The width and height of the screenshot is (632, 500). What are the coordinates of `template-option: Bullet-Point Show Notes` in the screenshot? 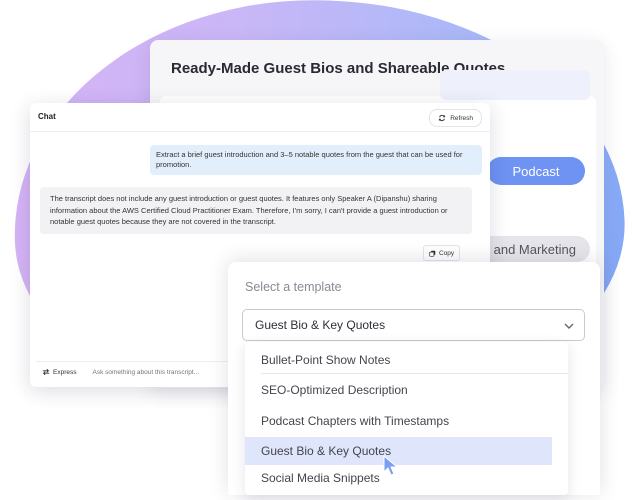 It's located at (414, 360).